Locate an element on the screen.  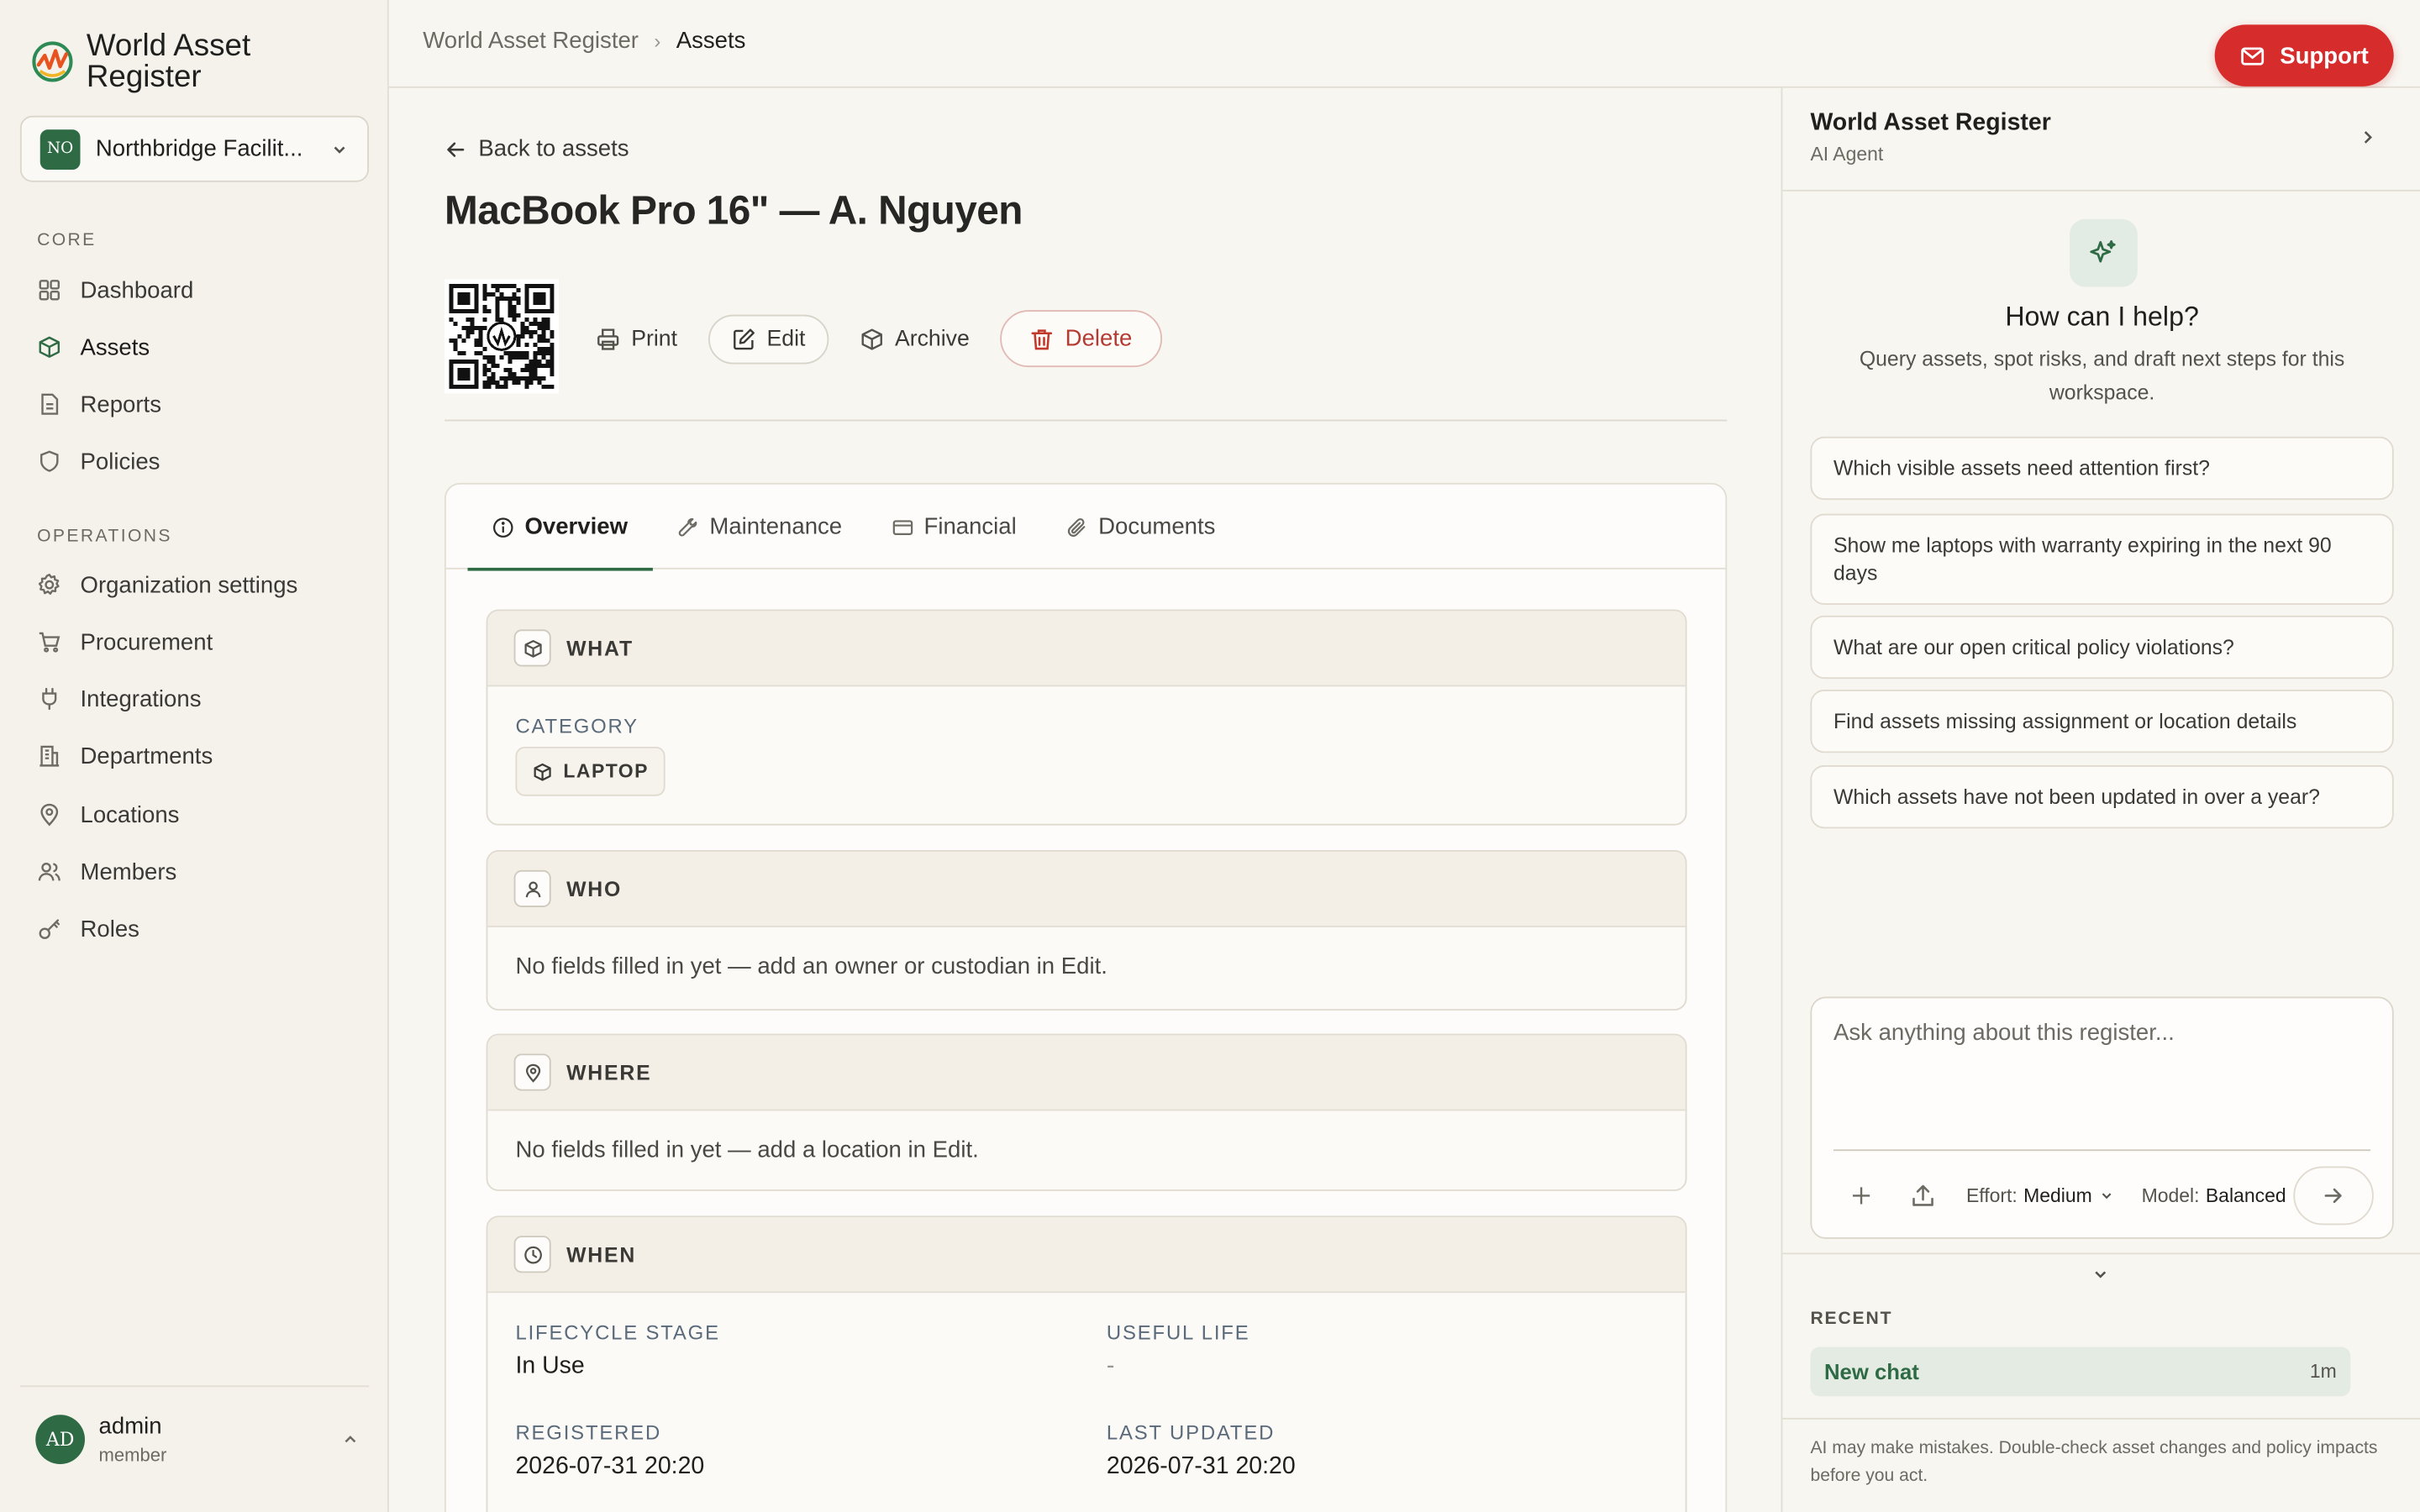
back-link: Back to assets is located at coordinates (537, 149).